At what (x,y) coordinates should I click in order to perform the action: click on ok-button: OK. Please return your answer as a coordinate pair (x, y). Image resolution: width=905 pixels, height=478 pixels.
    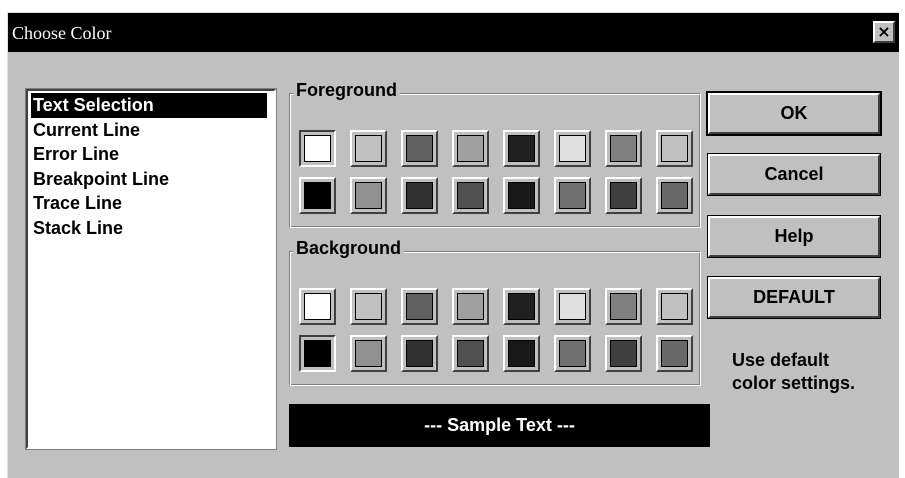
    Looking at the image, I should click on (794, 113).